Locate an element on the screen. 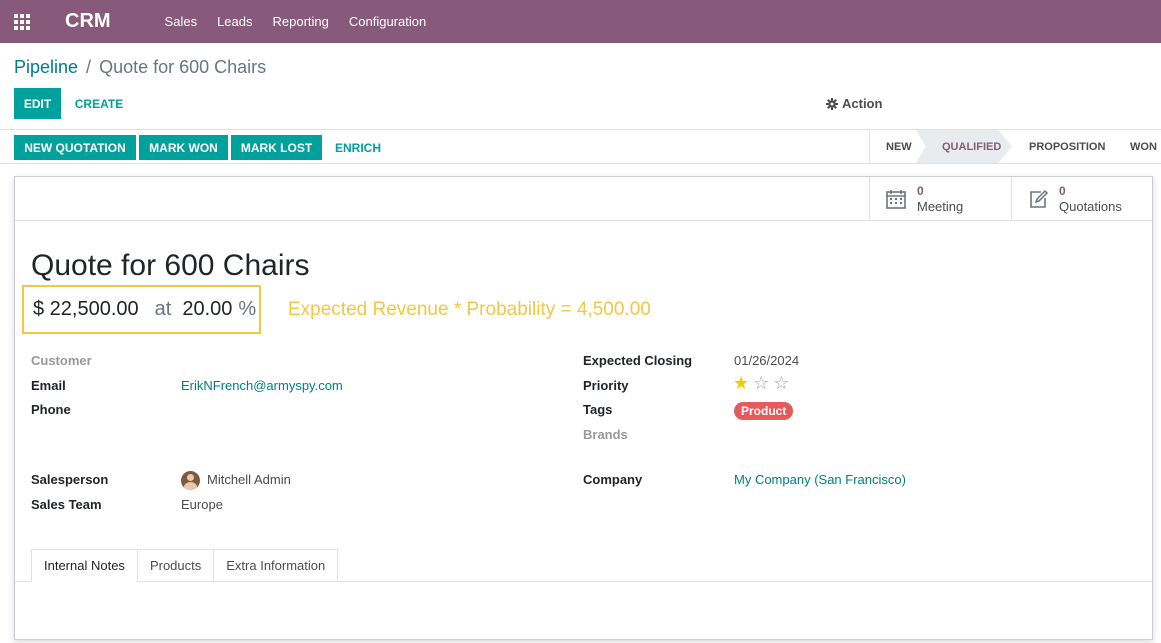 The width and height of the screenshot is (1161, 643). opportunity-title: Quote for 600 Chairs is located at coordinates (170, 266).